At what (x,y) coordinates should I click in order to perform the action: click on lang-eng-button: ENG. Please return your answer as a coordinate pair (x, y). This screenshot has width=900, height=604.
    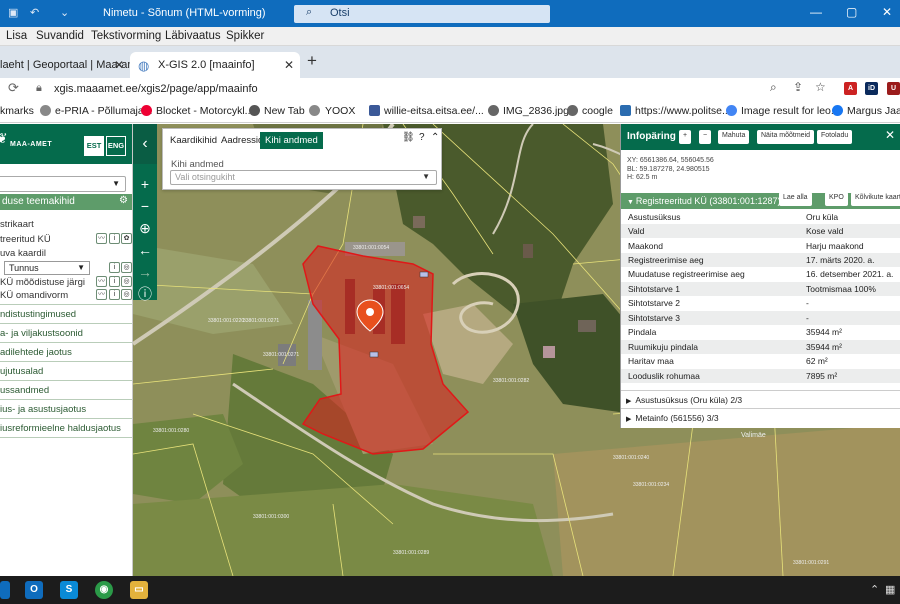
    Looking at the image, I should click on (116, 146).